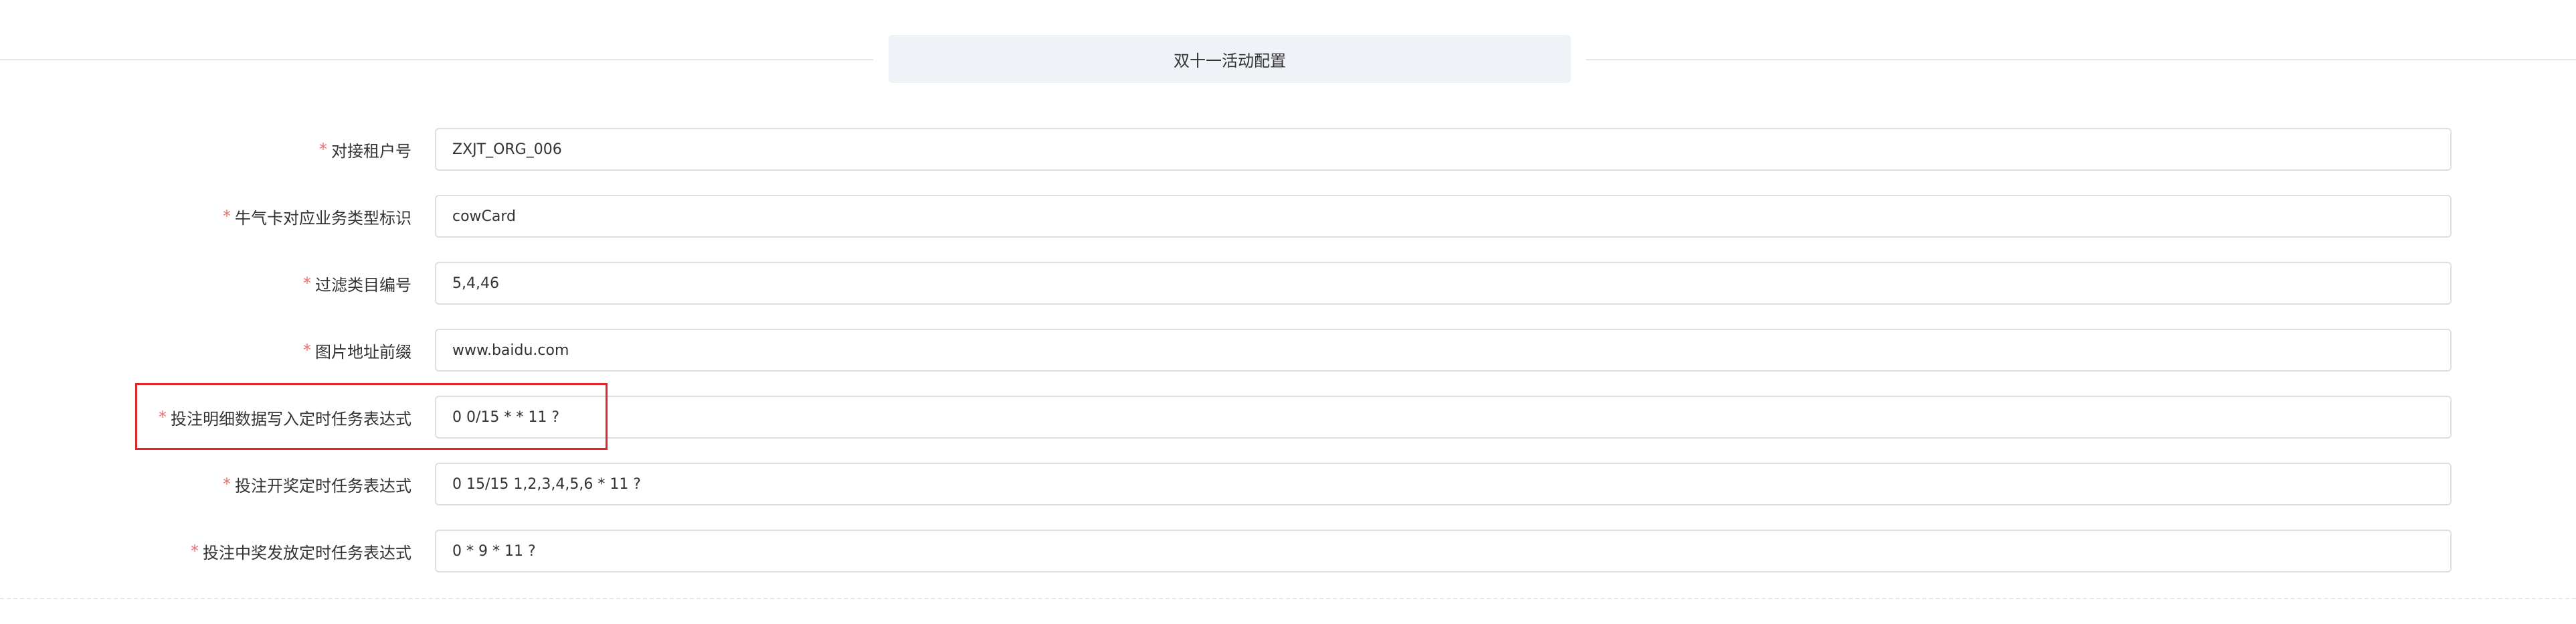 This screenshot has height=624, width=2576. Describe the element at coordinates (436, 60) in the screenshot. I see `section-divider-left` at that location.